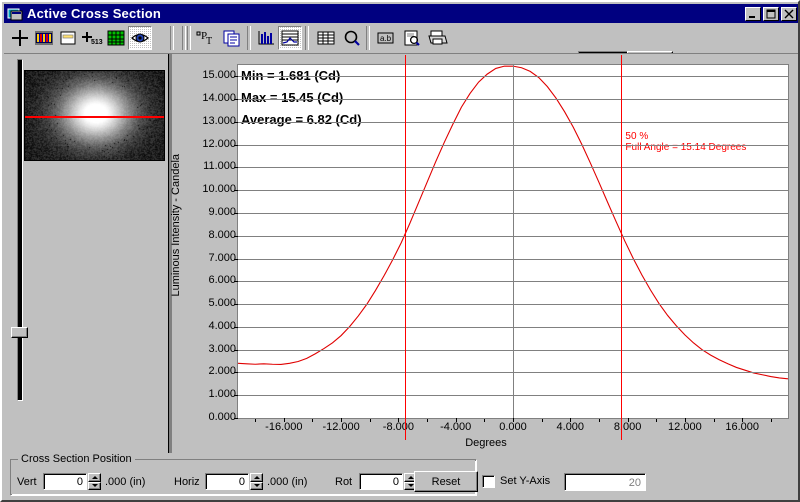  What do you see at coordinates (605, 482) in the screenshot?
I see `yaxis-value-input: 20` at bounding box center [605, 482].